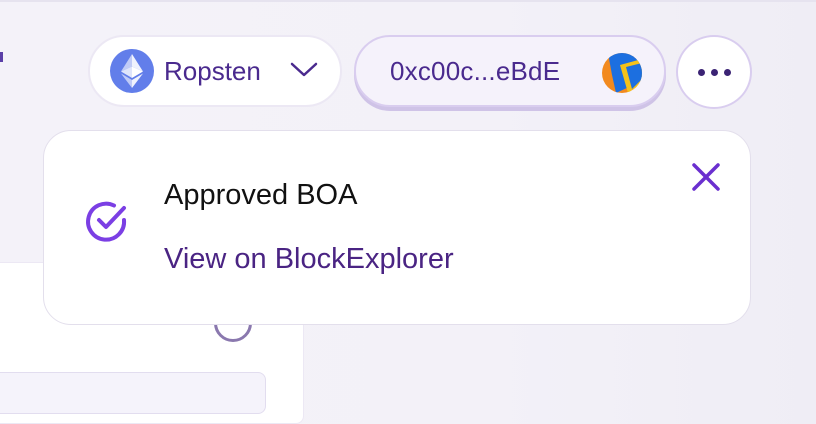 The image size is (816, 424). Describe the element at coordinates (304, 72) in the screenshot. I see `chevron-down-icon` at that location.